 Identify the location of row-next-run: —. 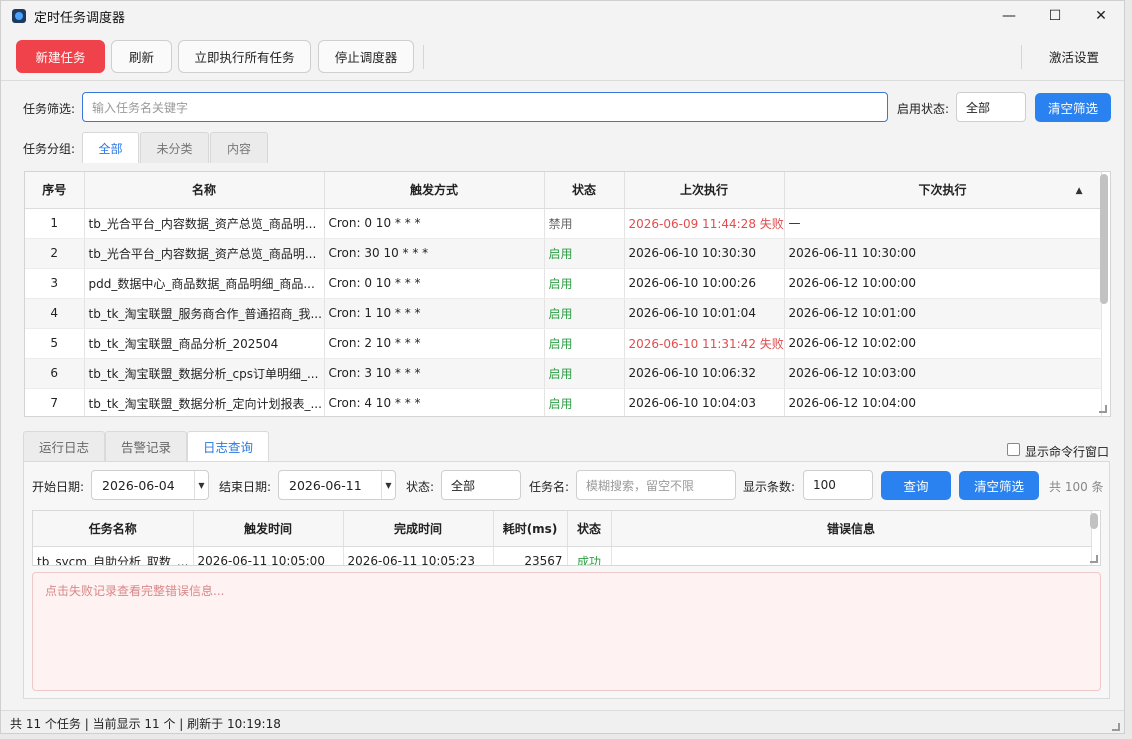
(943, 223).